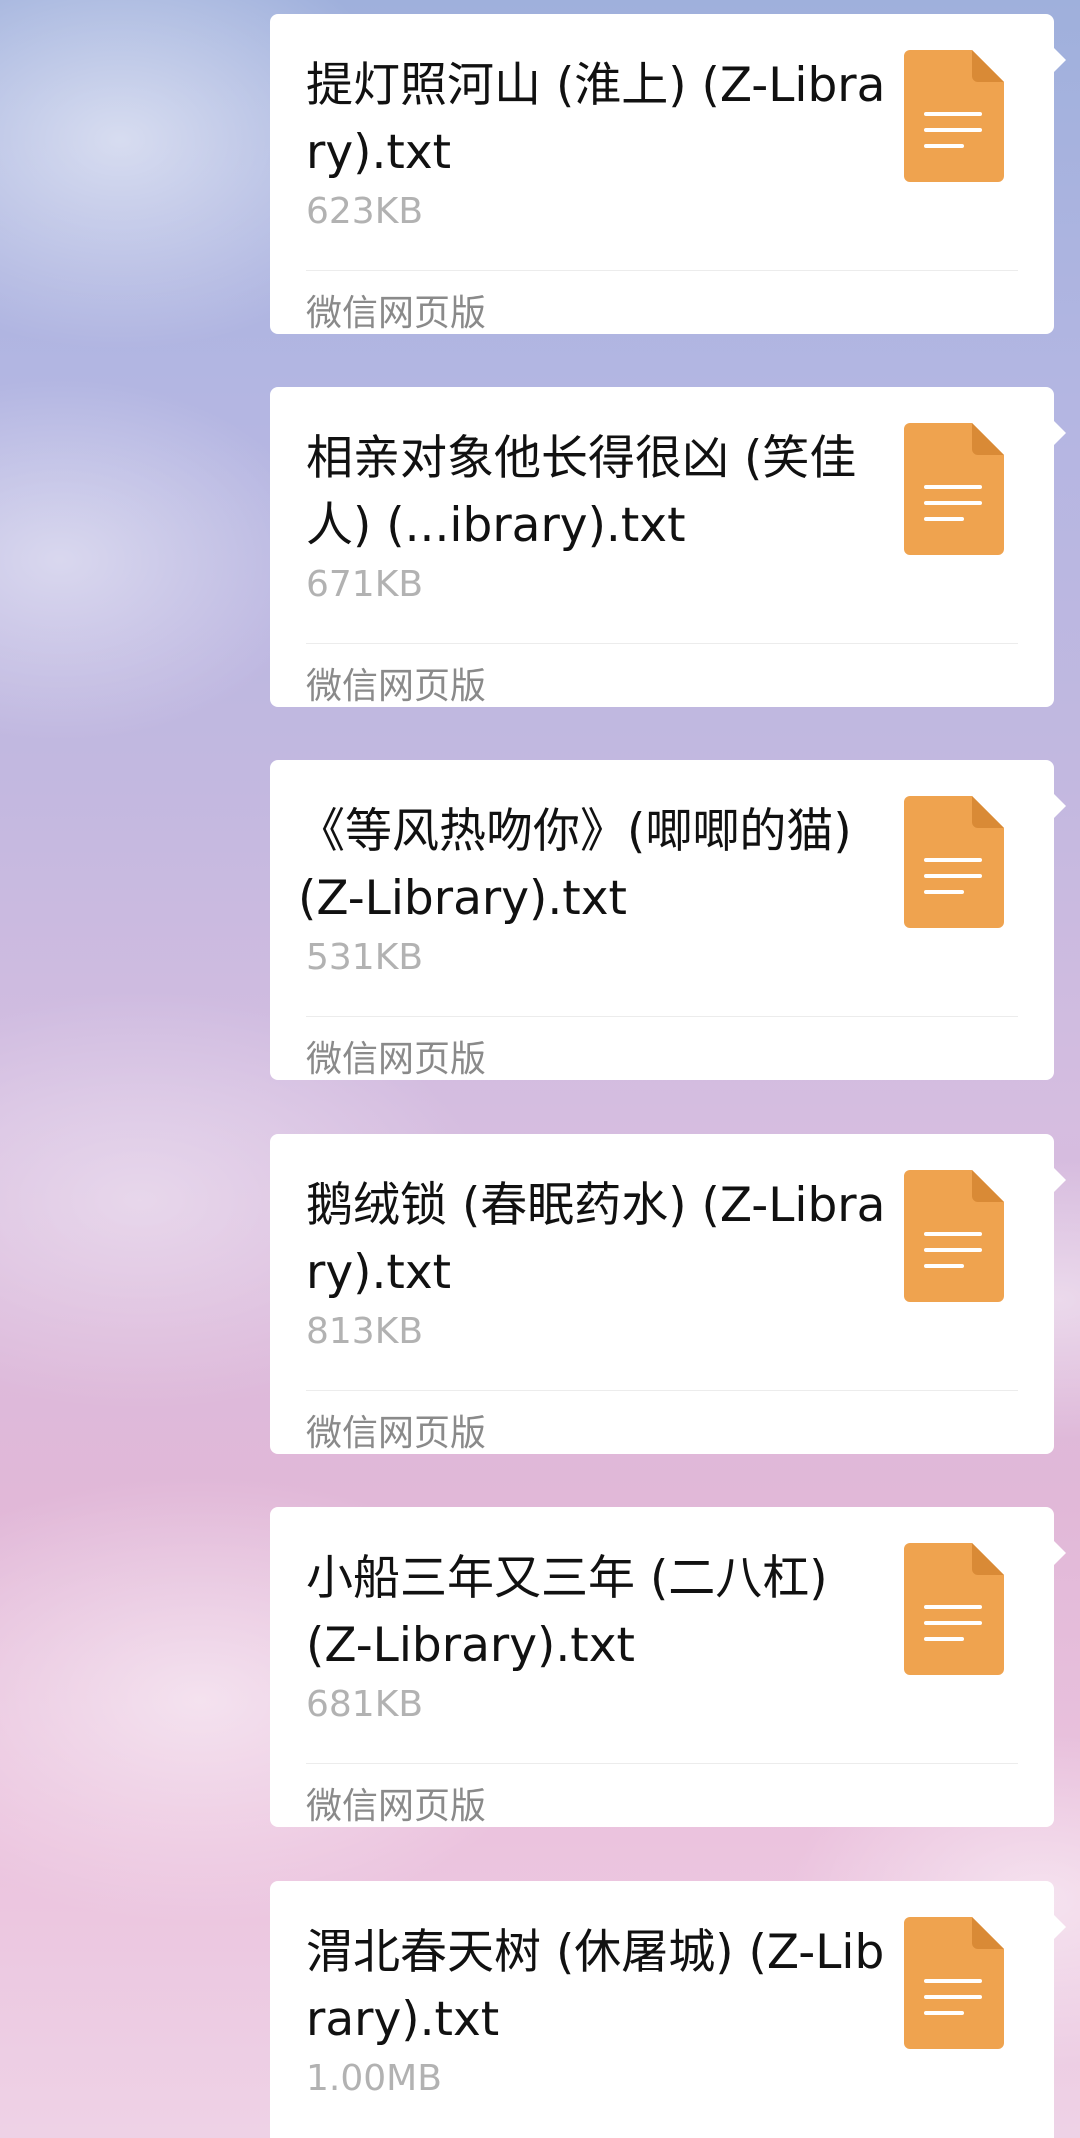 This screenshot has width=1080, height=2138. I want to click on file-size: 1.00MB, so click(374, 2078).